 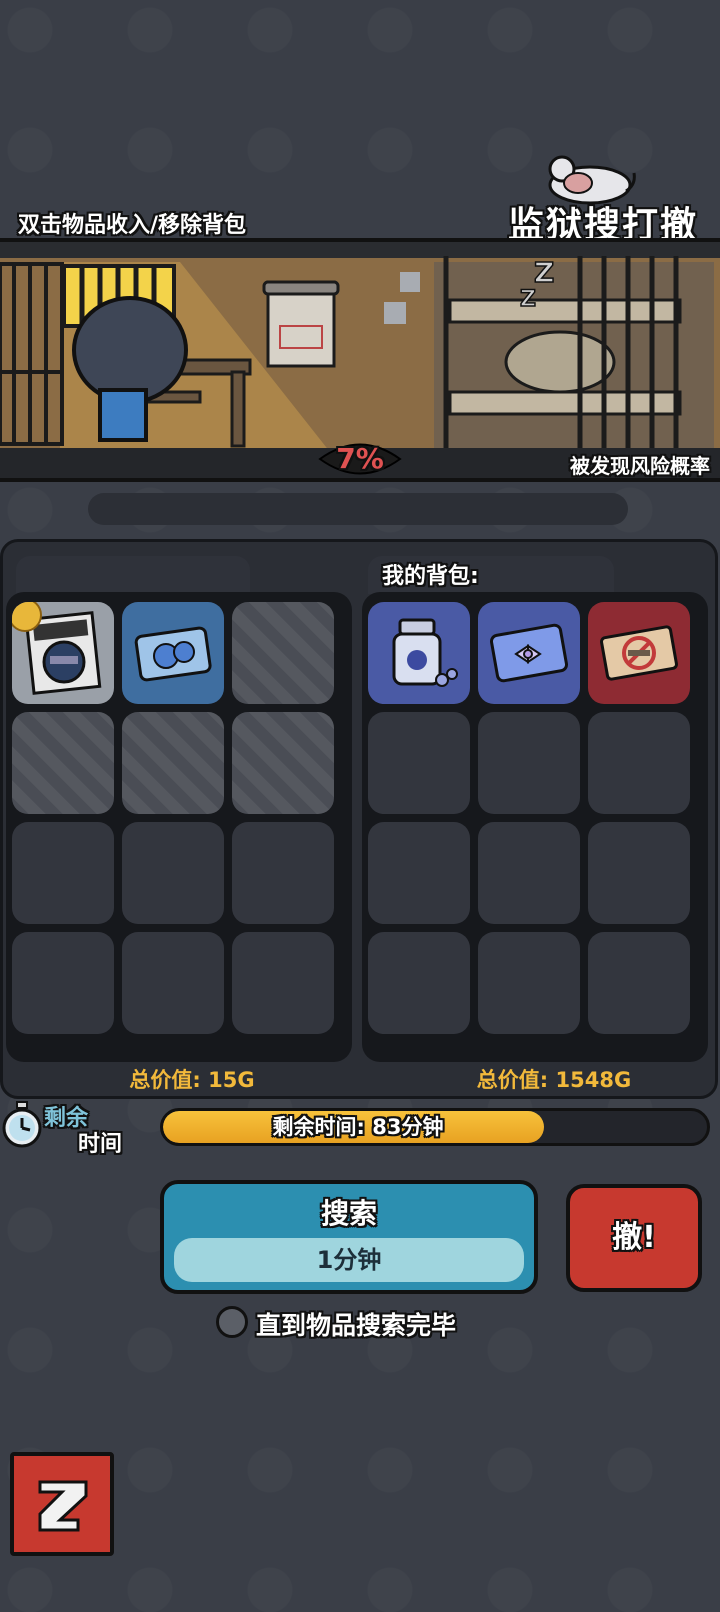 I want to click on time-progress-text: 剩余时间: 83分钟, so click(x=358, y=1127).